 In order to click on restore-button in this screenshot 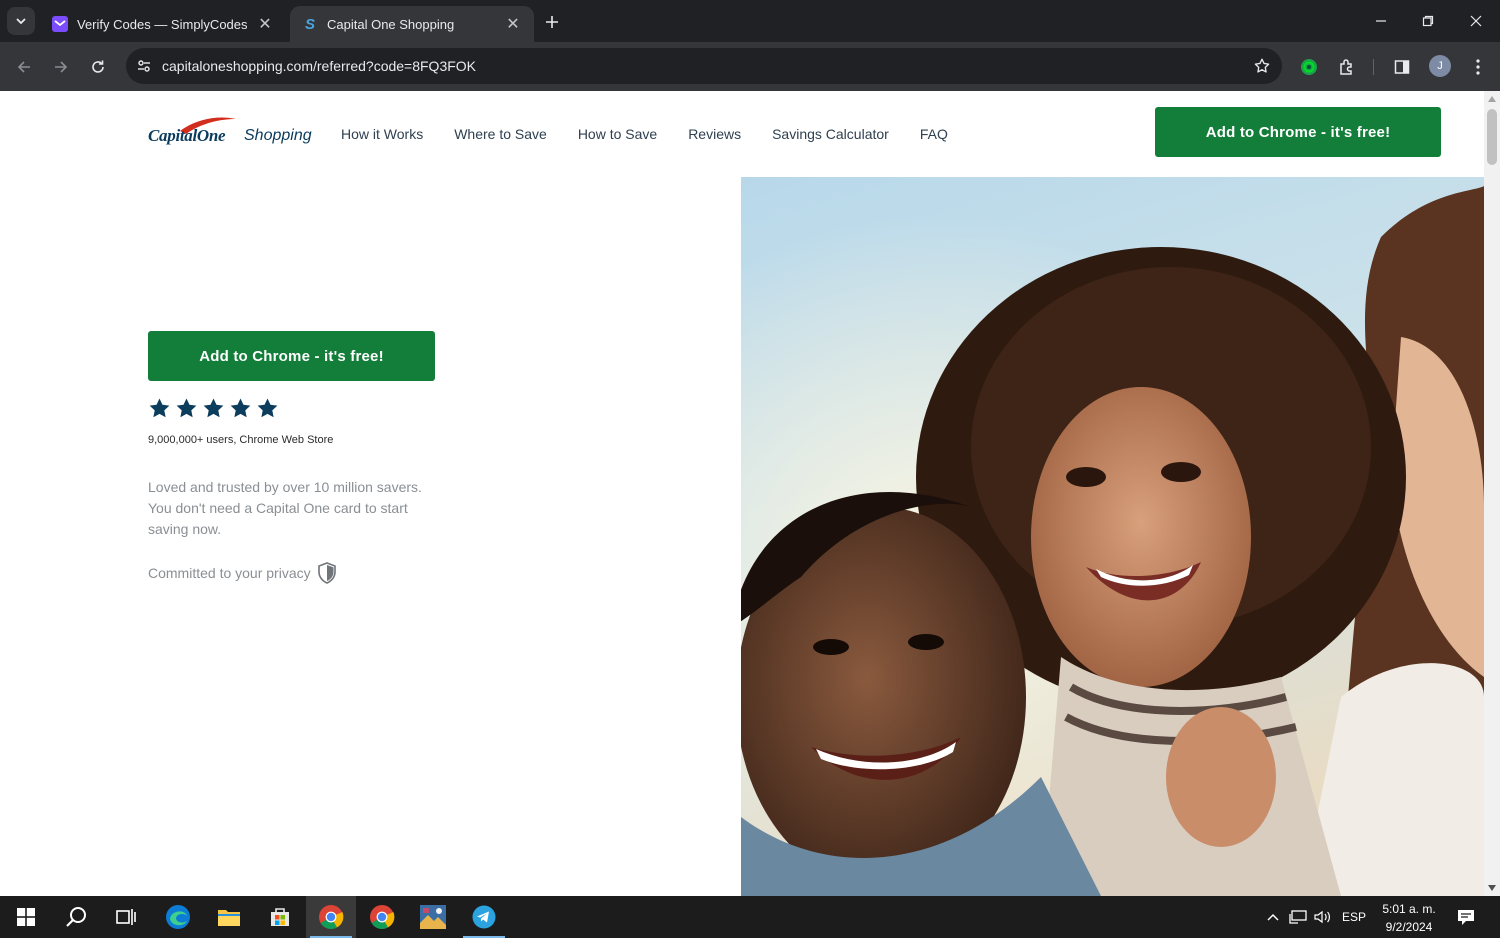, I will do `click(1428, 21)`.